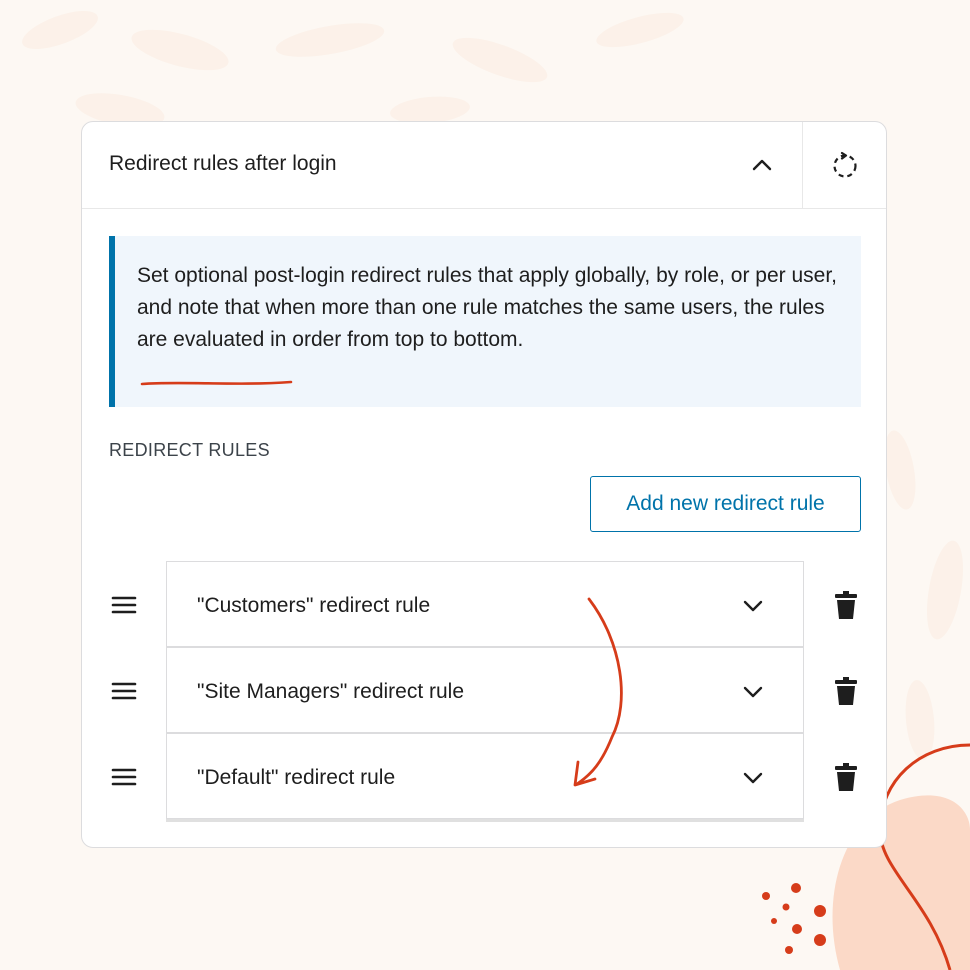 The width and height of the screenshot is (970, 970). Describe the element at coordinates (520, 339) in the screenshot. I see `notice-text-end: .` at that location.